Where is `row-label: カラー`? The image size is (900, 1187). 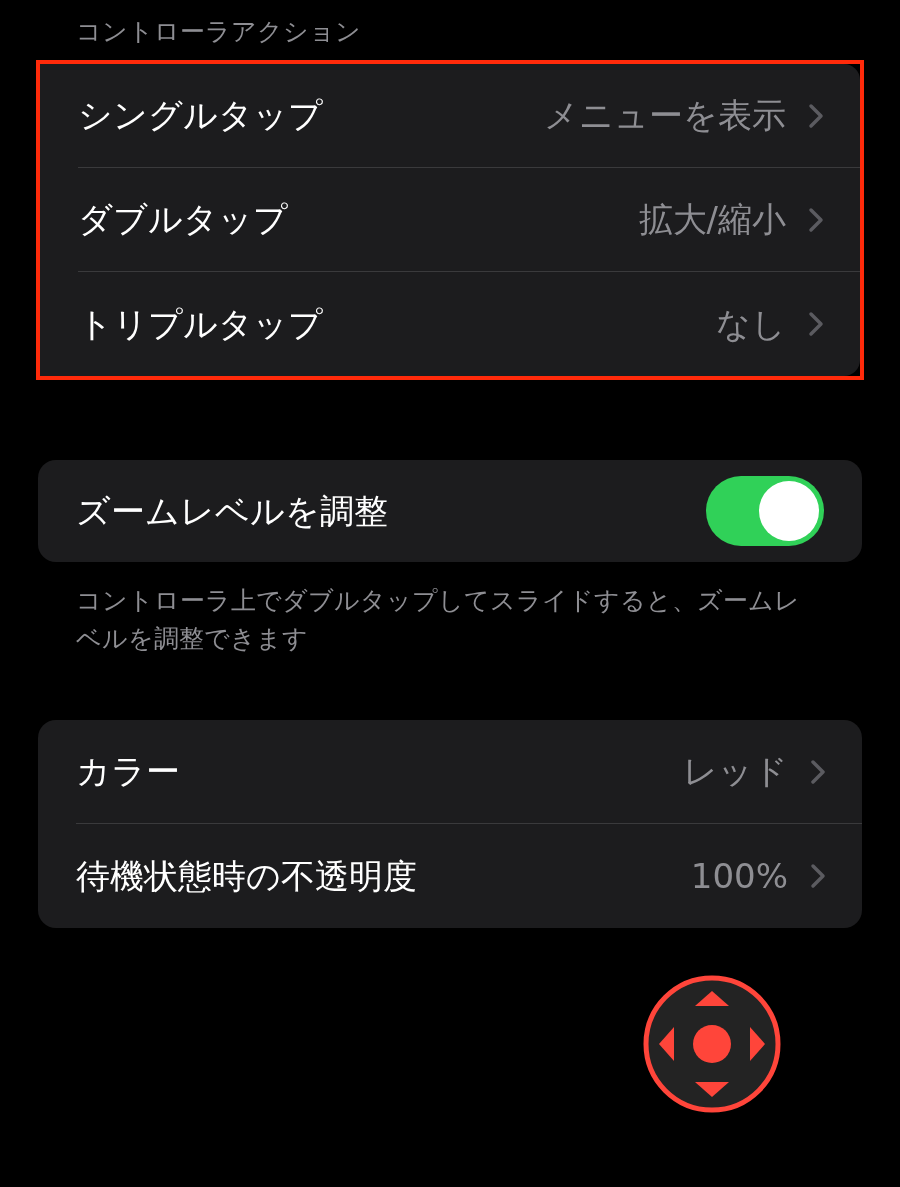 row-label: カラー is located at coordinates (128, 771).